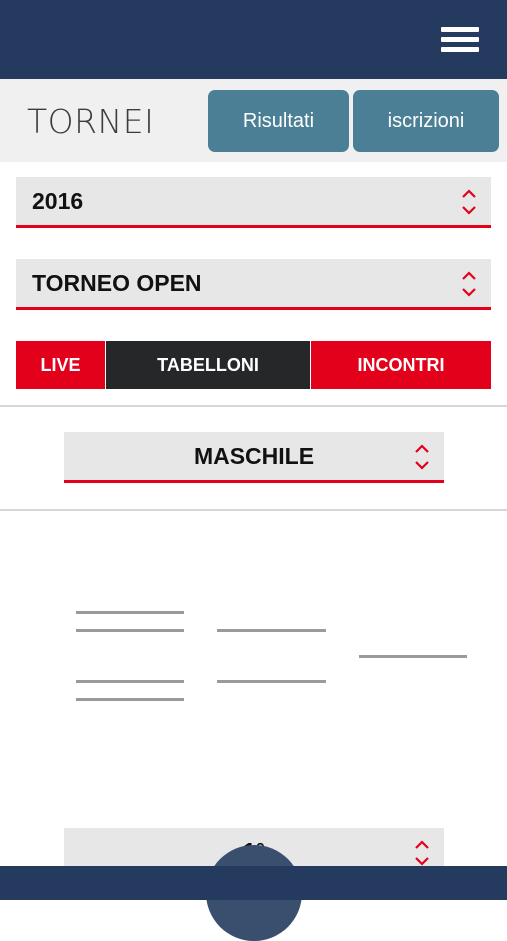 This screenshot has height=941, width=507. What do you see at coordinates (253, 202) in the screenshot?
I see `year-select: 2016` at bounding box center [253, 202].